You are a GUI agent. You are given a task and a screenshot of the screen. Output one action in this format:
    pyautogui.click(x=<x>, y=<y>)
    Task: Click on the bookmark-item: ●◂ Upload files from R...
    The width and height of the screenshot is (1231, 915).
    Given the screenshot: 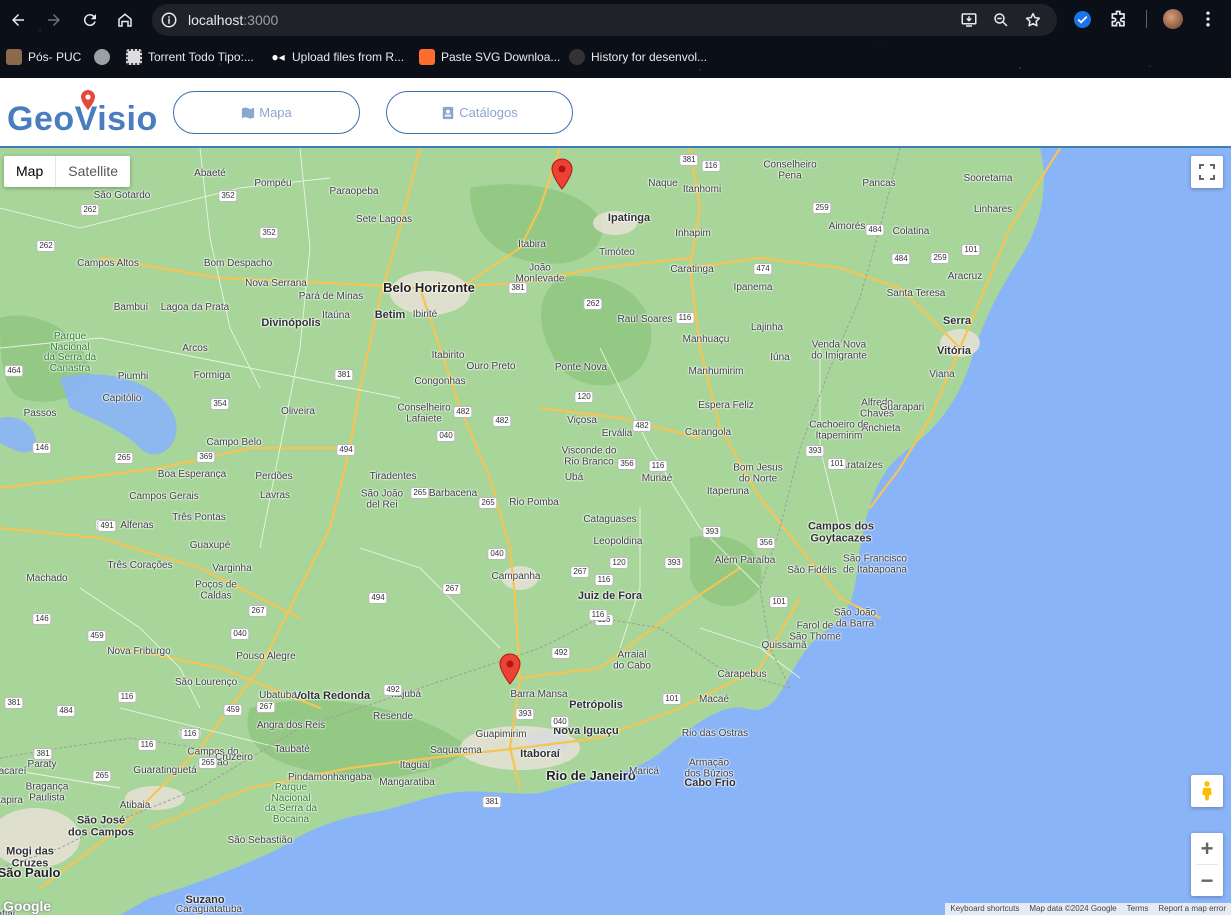 What is the action you would take?
    pyautogui.click(x=337, y=57)
    